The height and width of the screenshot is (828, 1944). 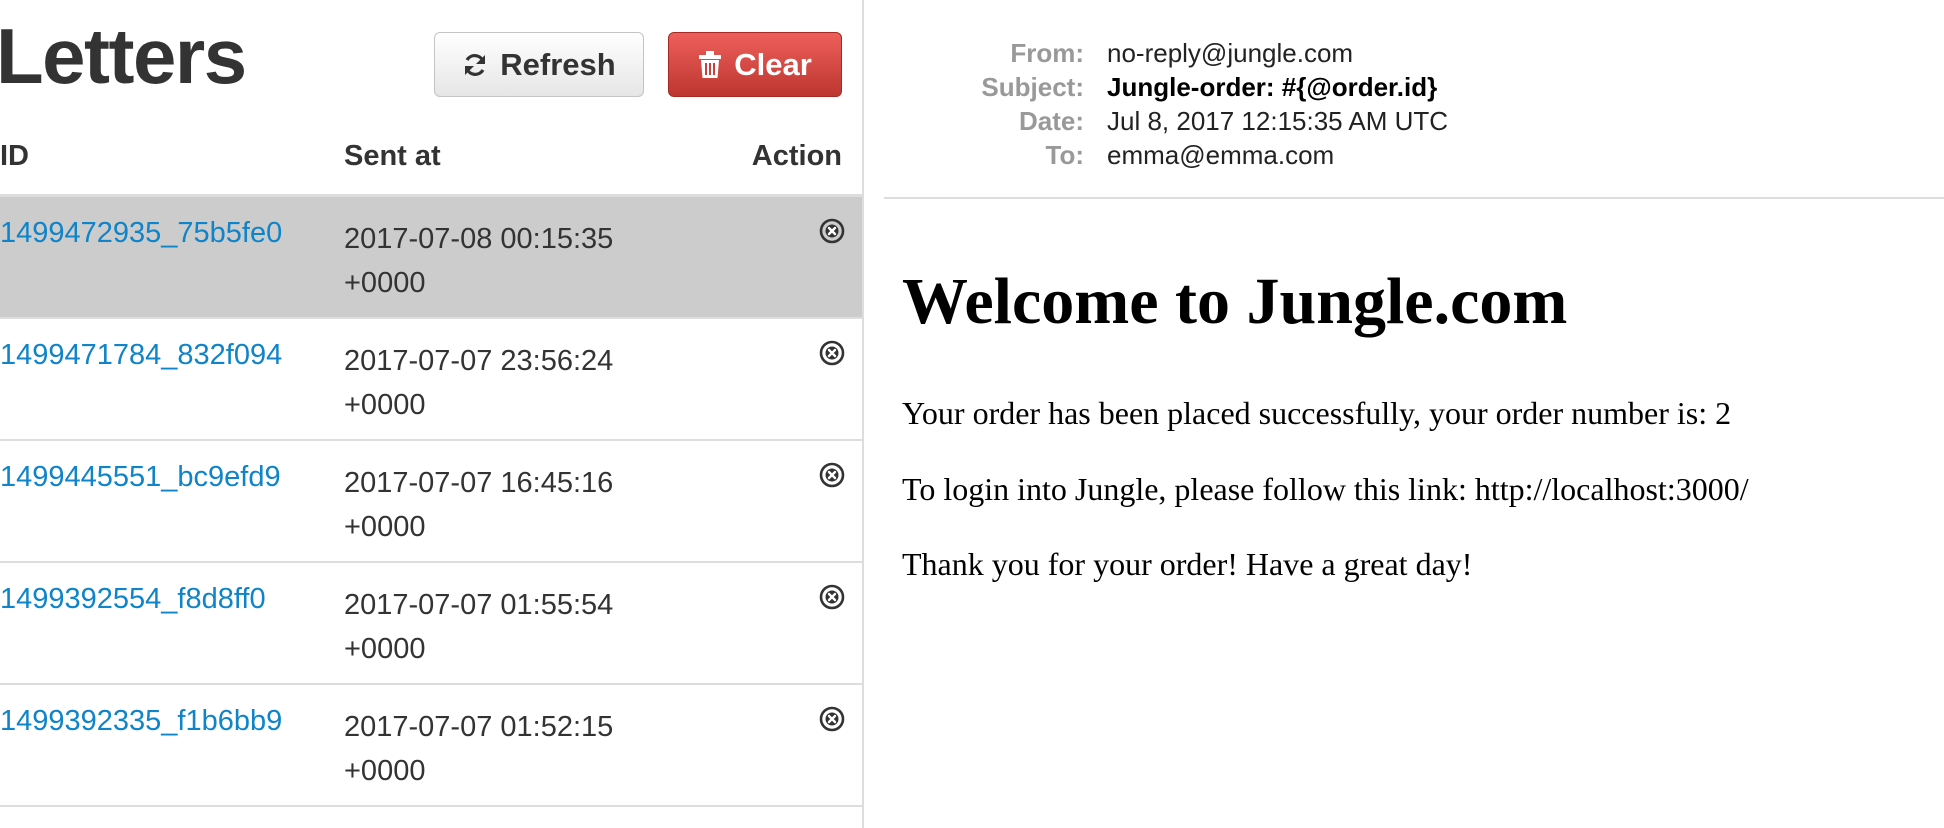 I want to click on from-value: no-reply@jungle.com, so click(x=1230, y=53).